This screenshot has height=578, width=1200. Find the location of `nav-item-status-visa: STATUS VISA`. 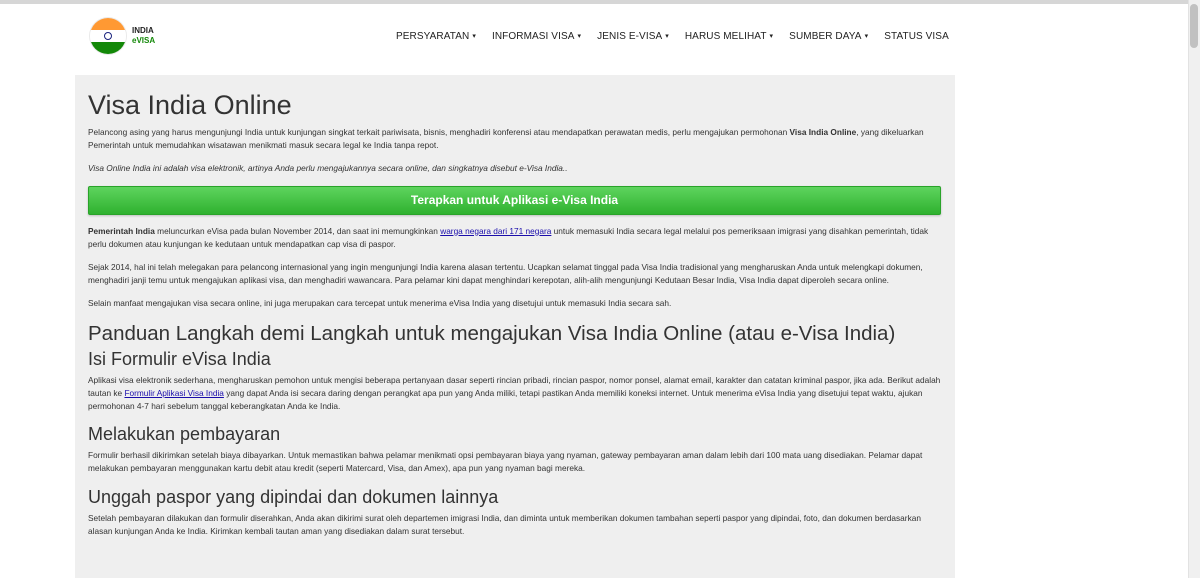

nav-item-status-visa: STATUS VISA is located at coordinates (916, 36).